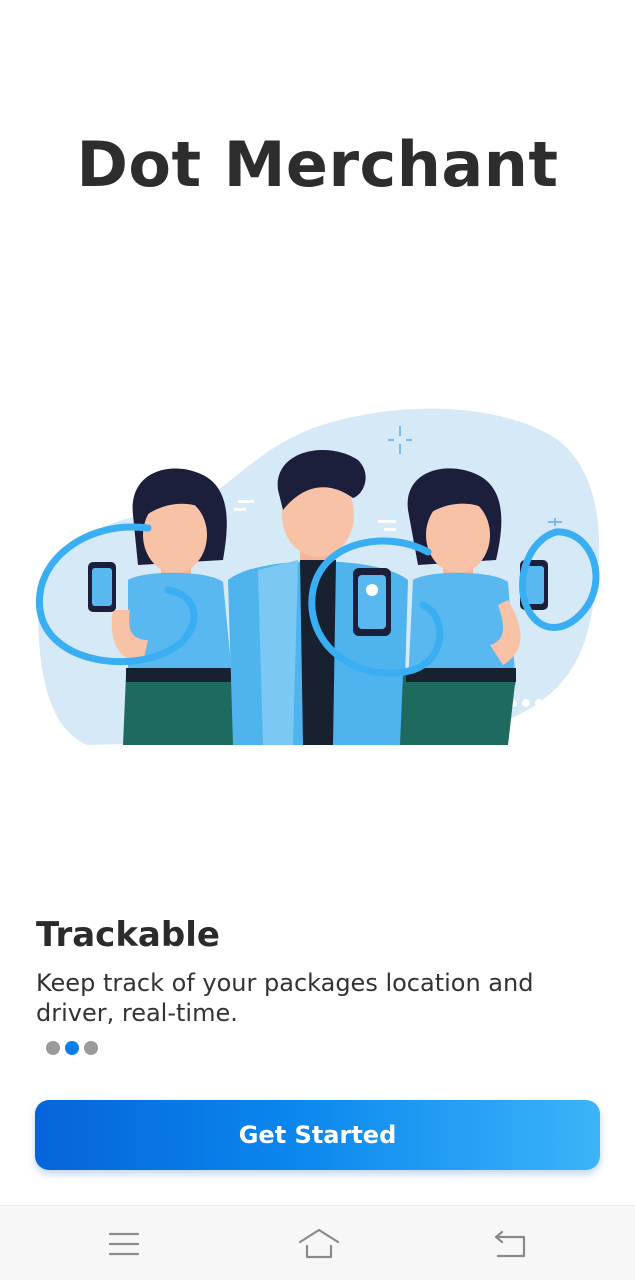 The width and height of the screenshot is (635, 1280). I want to click on home-icon, so click(318, 1244).